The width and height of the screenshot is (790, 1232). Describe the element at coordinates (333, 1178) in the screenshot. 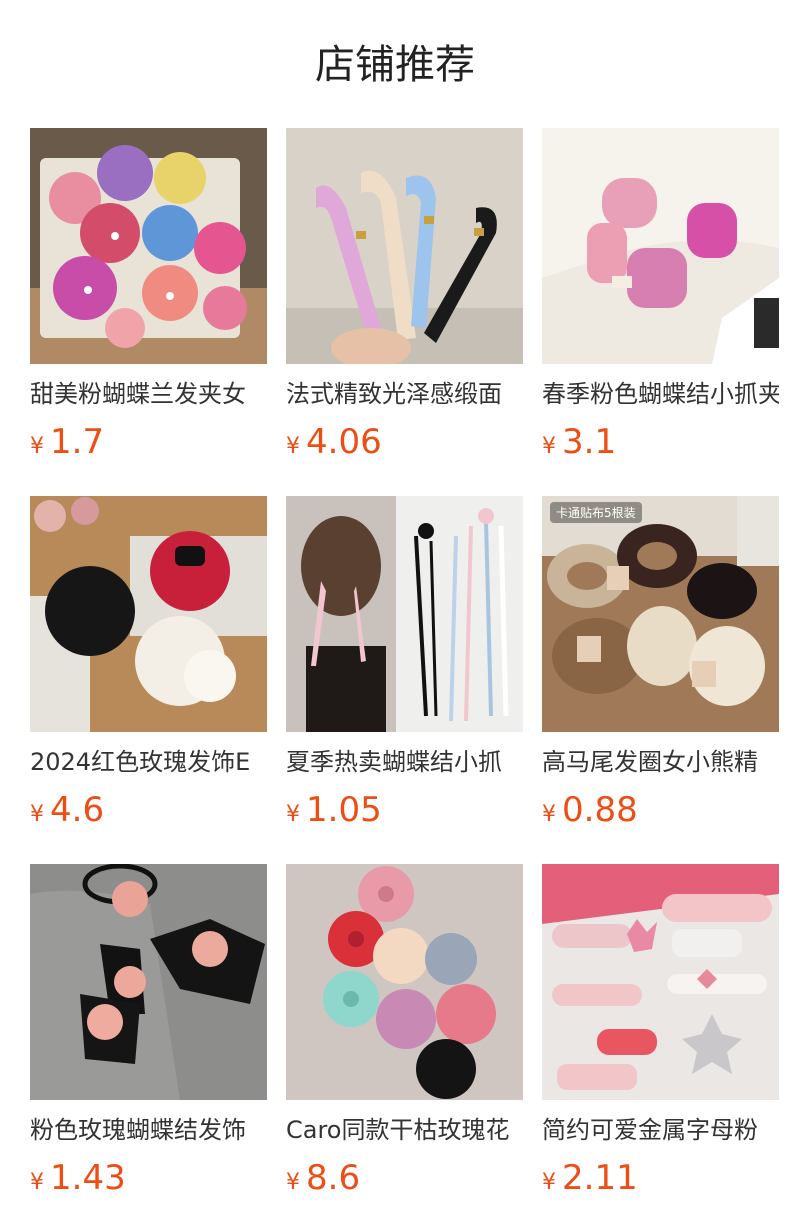

I see `price-value: 8.6` at that location.